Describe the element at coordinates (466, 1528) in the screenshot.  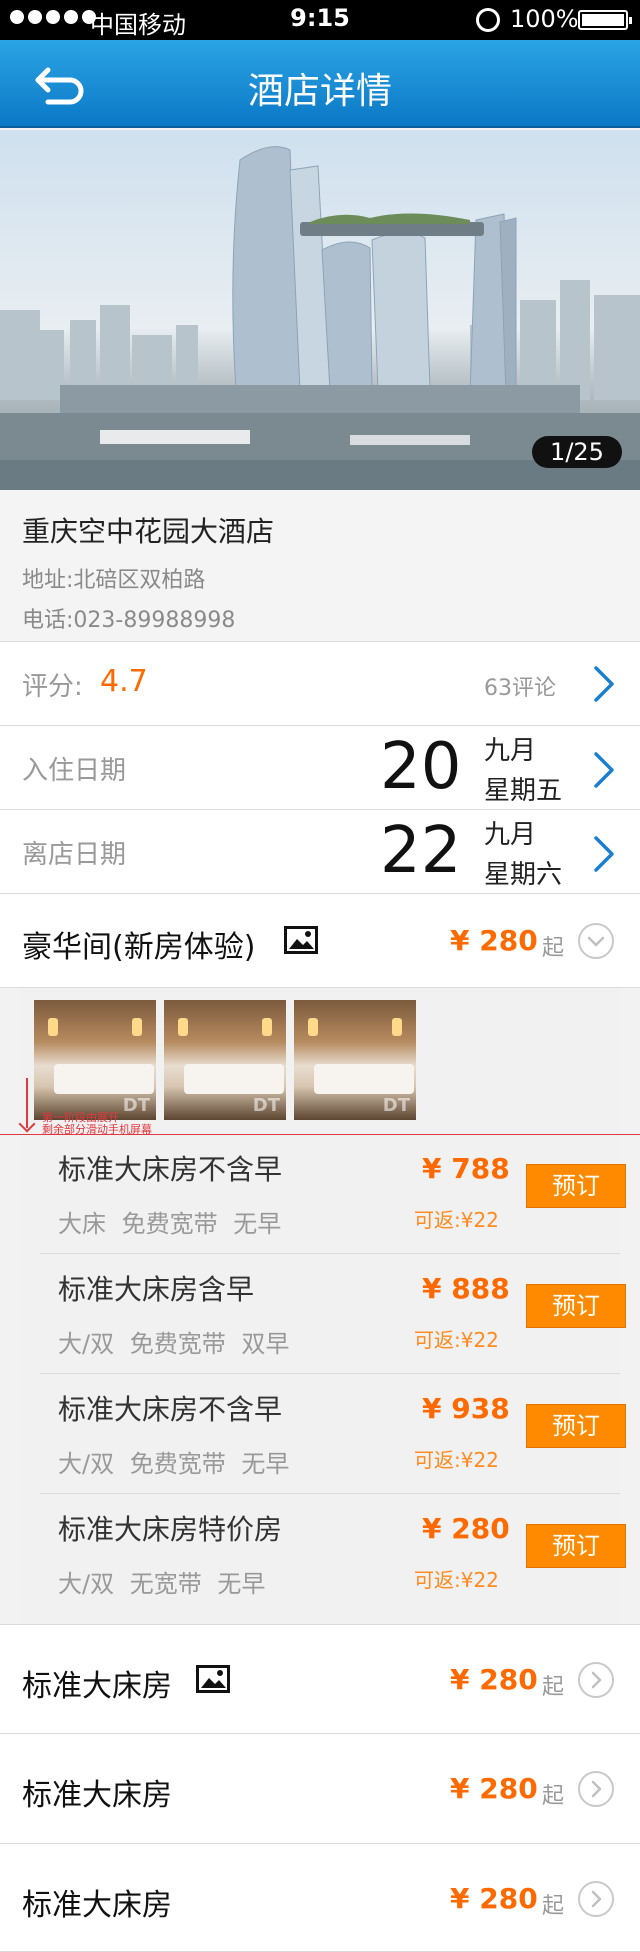
I see `offer-price: ¥ 280` at that location.